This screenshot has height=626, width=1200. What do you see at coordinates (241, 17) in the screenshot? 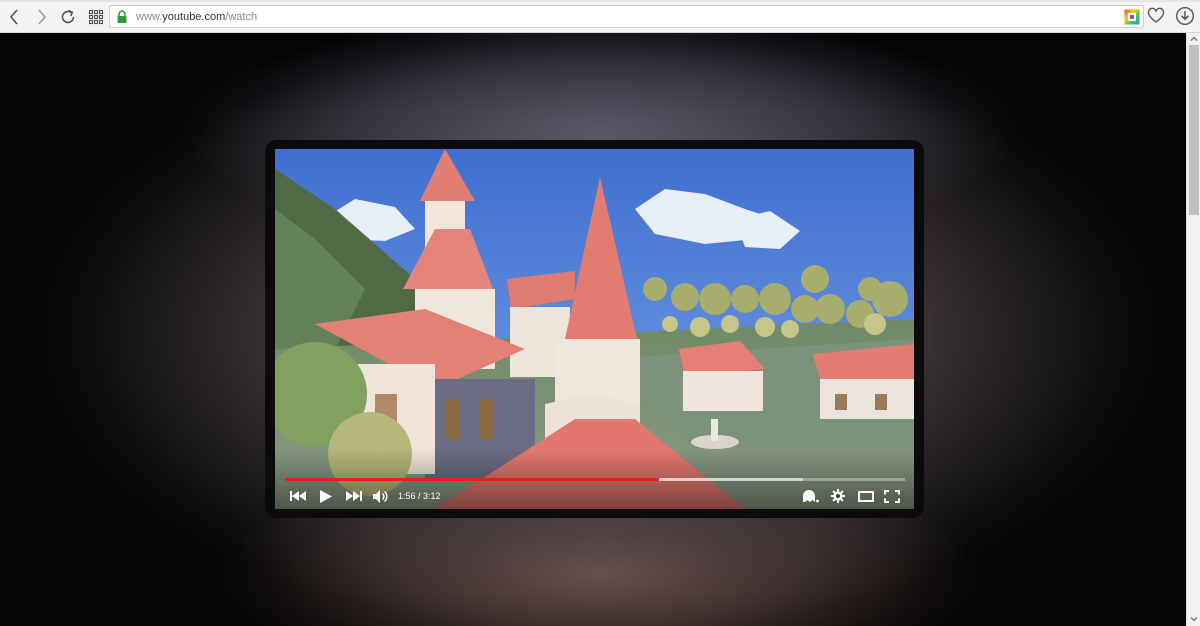
I see `url-path: /watch` at bounding box center [241, 17].